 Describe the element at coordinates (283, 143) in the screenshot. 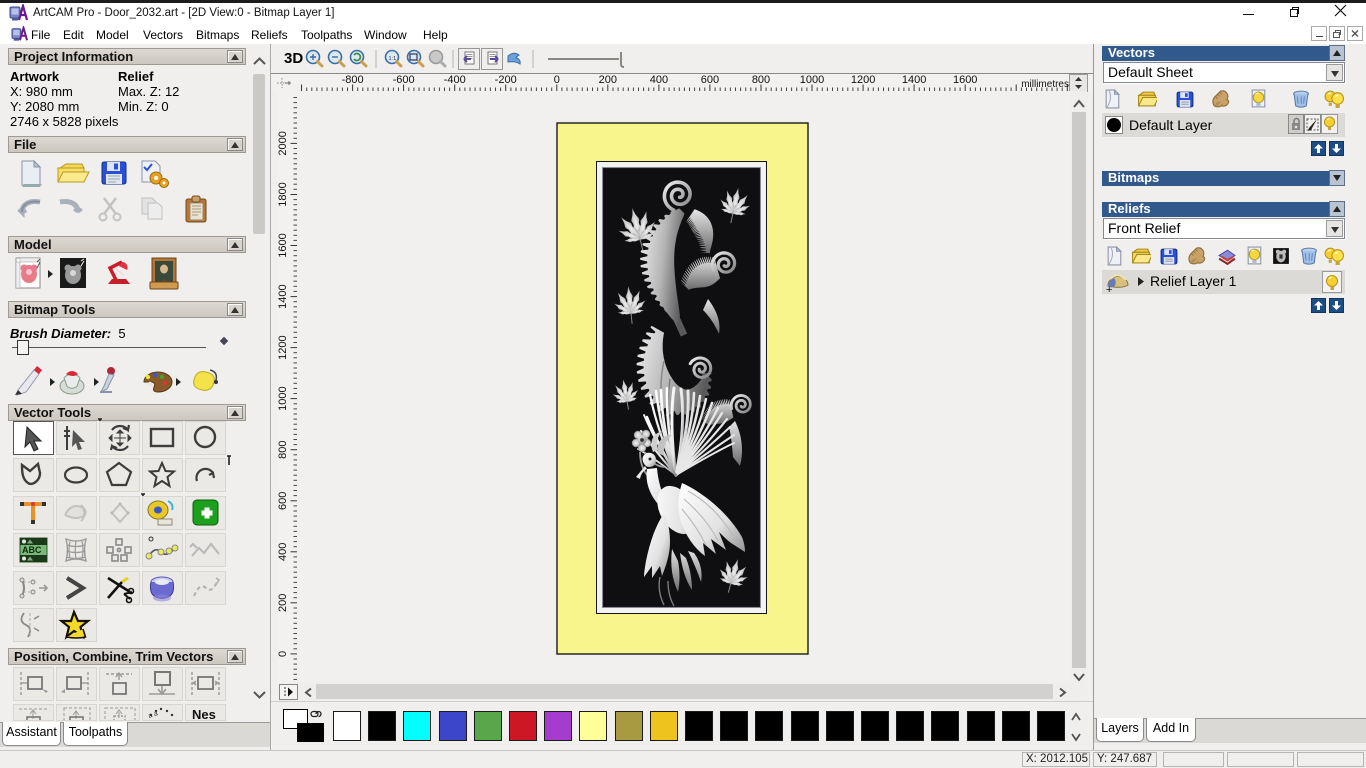

I see `svg-text: 2000` at that location.